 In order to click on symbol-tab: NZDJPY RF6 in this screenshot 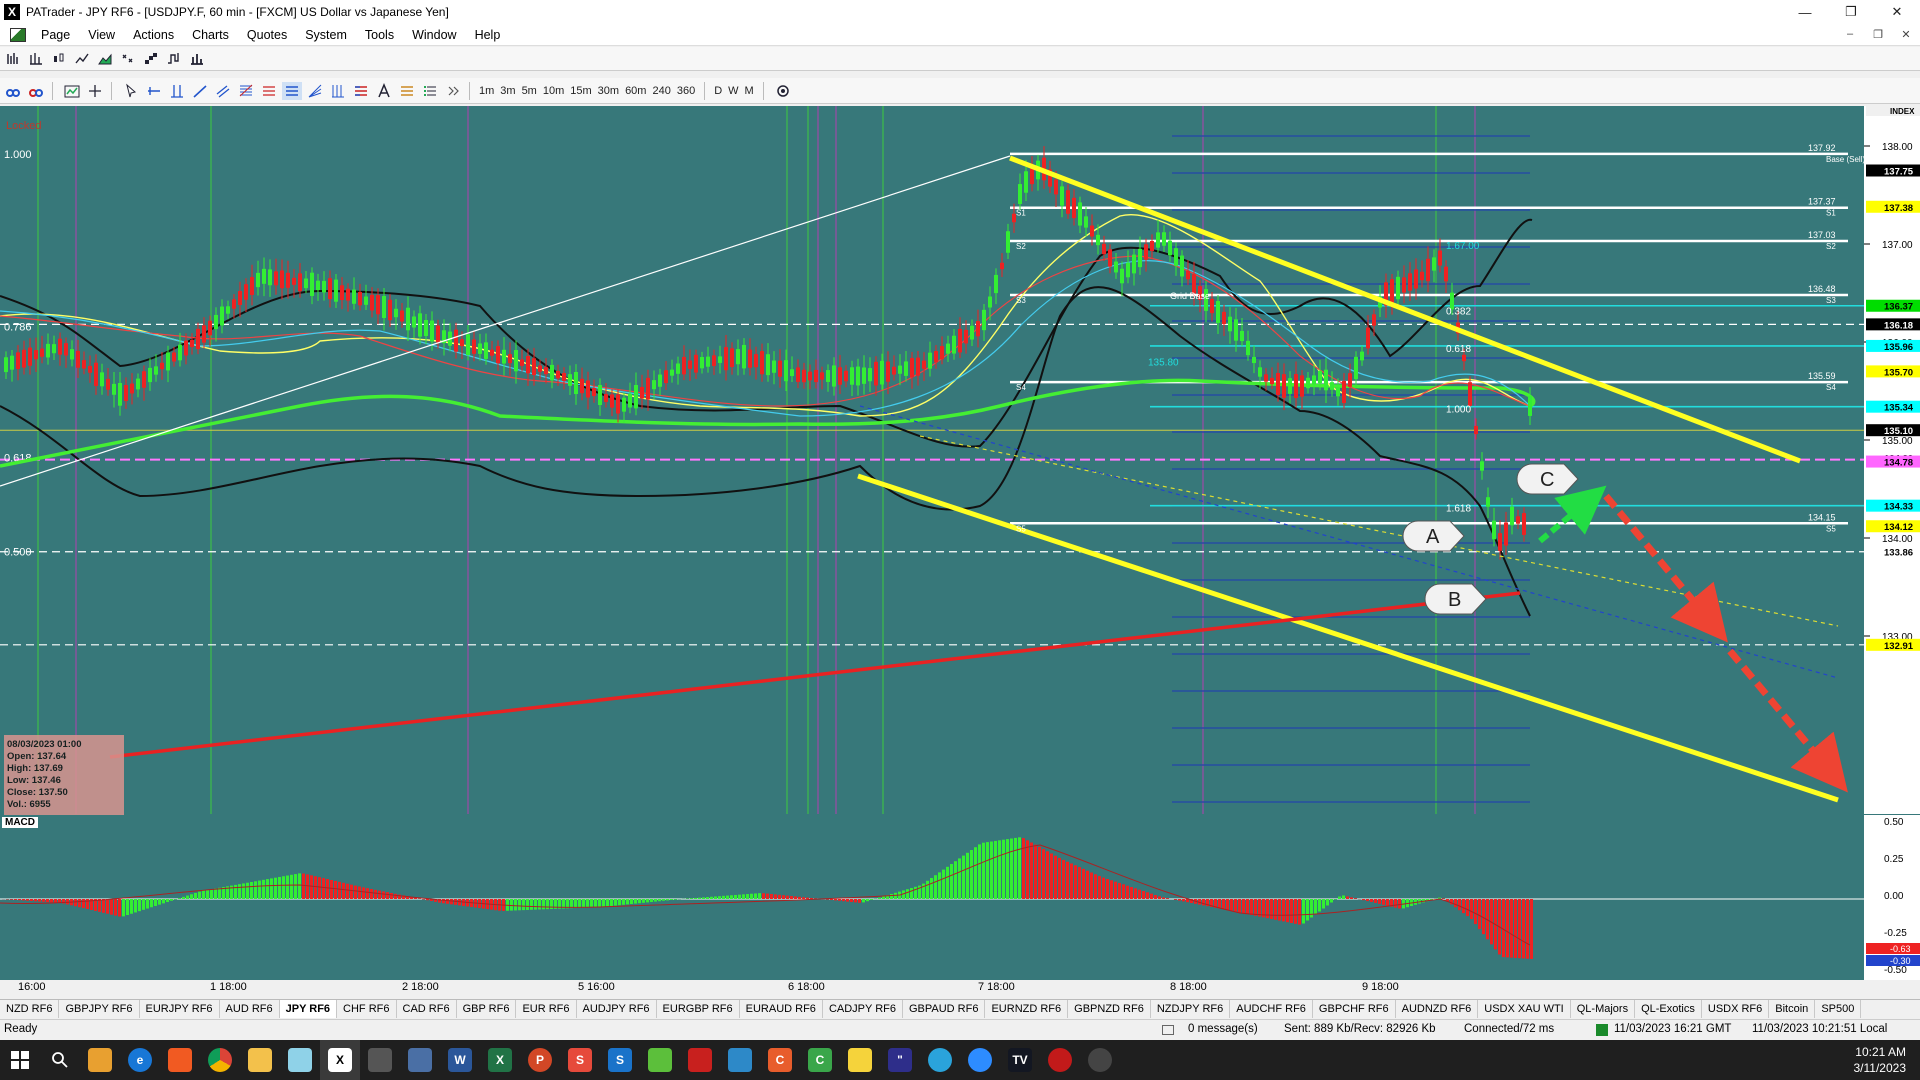, I will do `click(1191, 1009)`.